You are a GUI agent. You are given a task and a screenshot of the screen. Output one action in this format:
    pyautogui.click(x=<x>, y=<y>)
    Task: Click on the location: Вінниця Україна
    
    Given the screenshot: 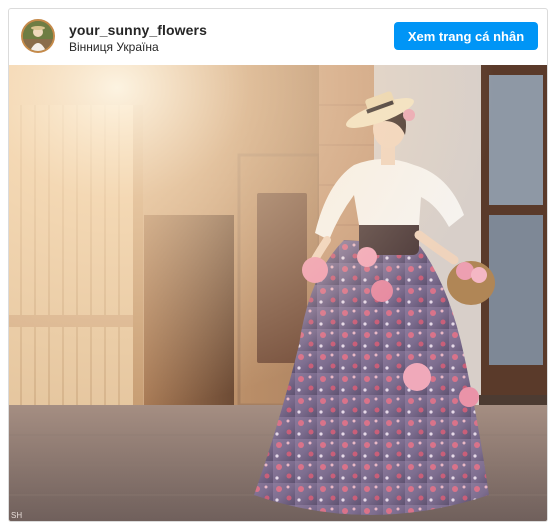 What is the action you would take?
    pyautogui.click(x=114, y=47)
    